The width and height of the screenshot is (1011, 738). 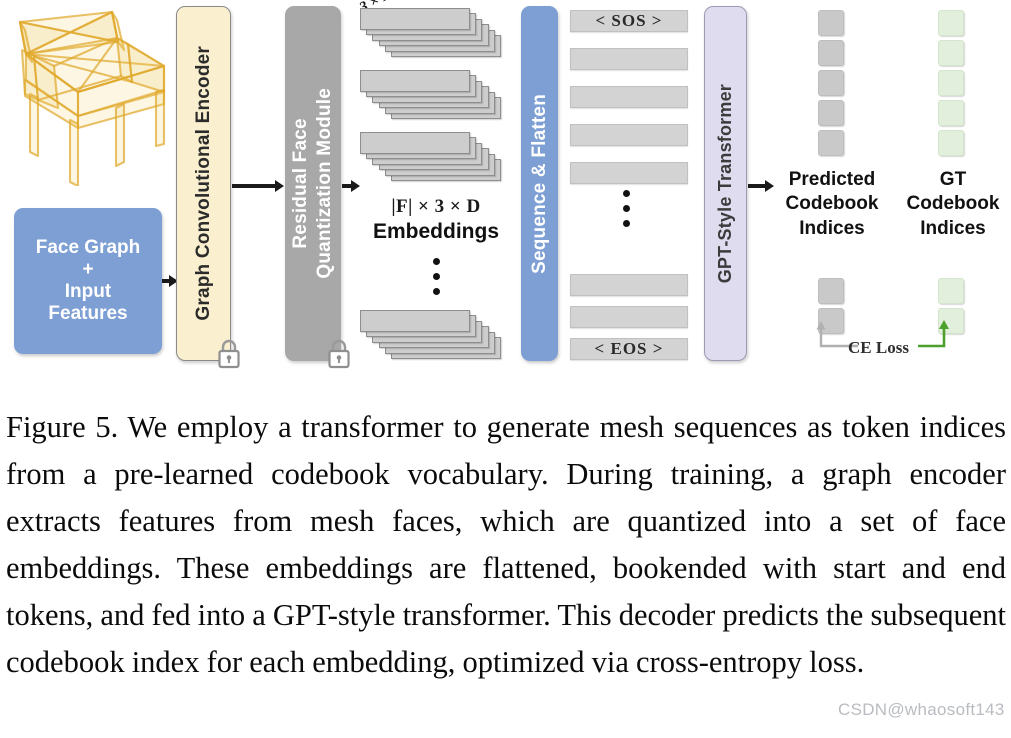 I want to click on residual-face-quantization-block: Residual Face Quantization Module, so click(x=313, y=183).